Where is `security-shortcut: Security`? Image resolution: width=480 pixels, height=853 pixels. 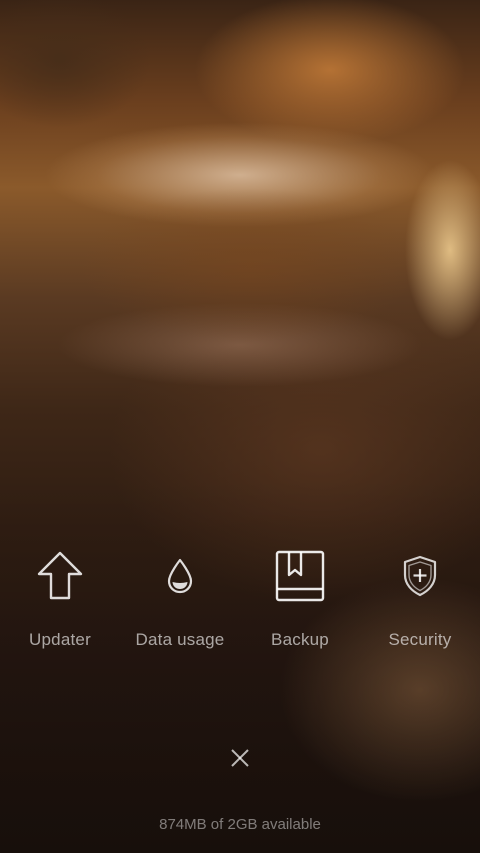
security-shortcut: Security is located at coordinates (420, 603).